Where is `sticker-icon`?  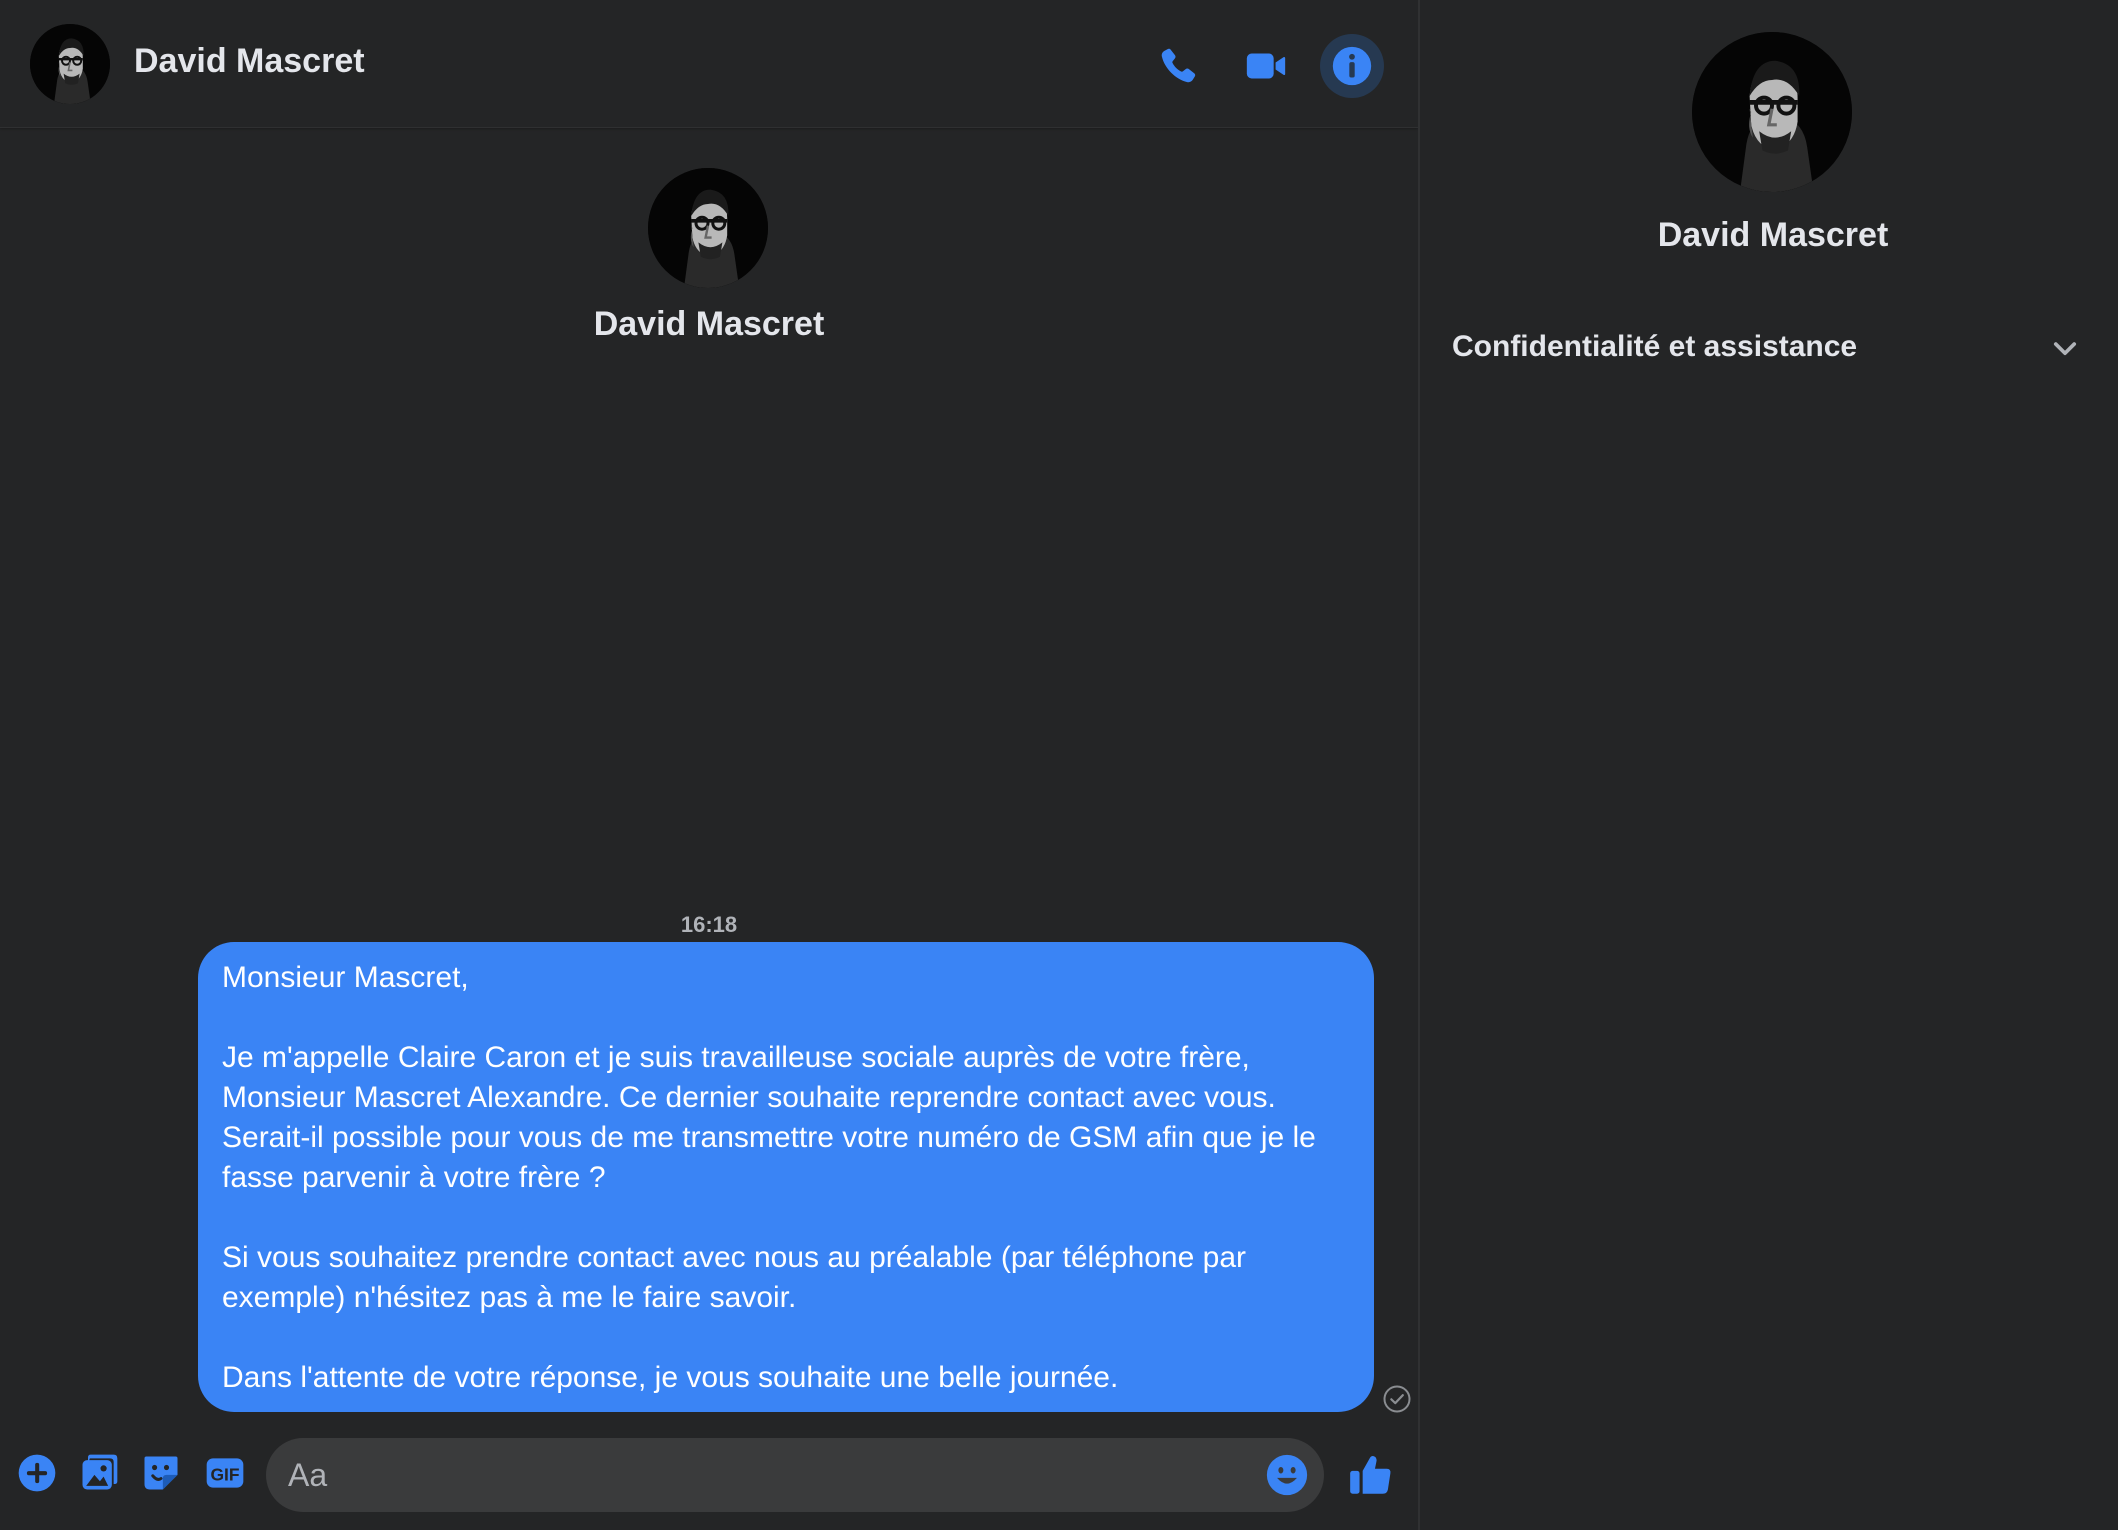 sticker-icon is located at coordinates (161, 1473).